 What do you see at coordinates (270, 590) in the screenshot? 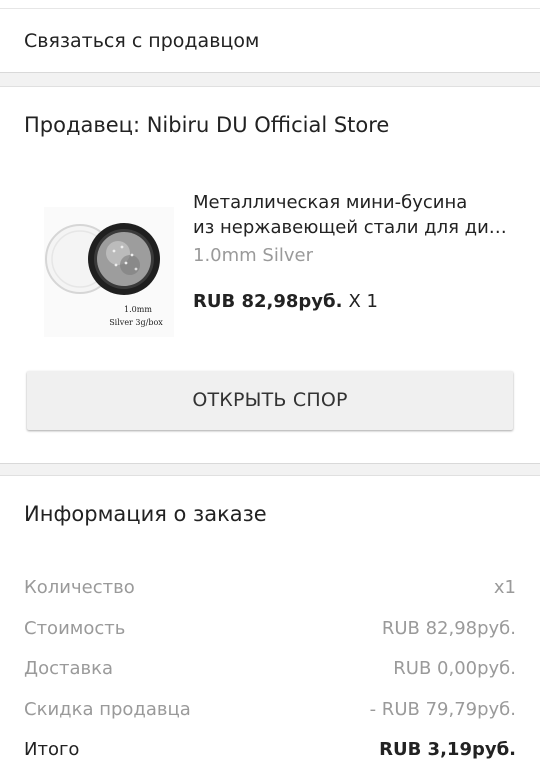
I see `order-row-quantity: Количество x1` at bounding box center [270, 590].